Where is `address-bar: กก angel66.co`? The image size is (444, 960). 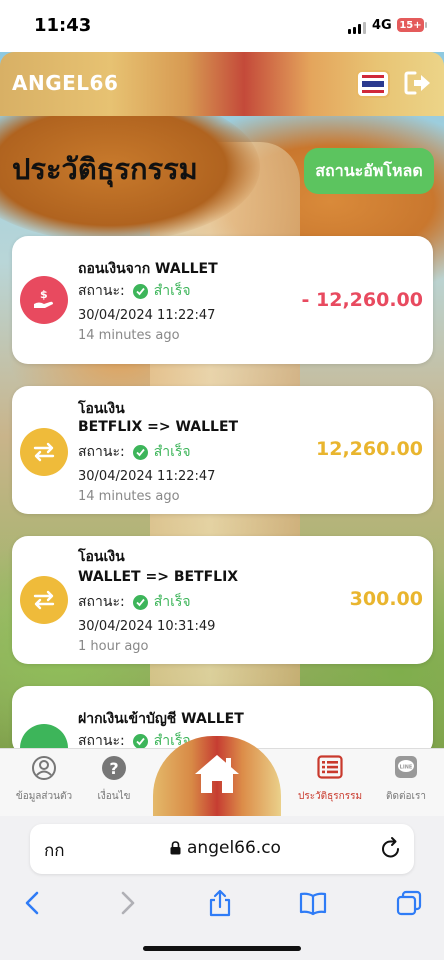 address-bar: กก angel66.co is located at coordinates (222, 849).